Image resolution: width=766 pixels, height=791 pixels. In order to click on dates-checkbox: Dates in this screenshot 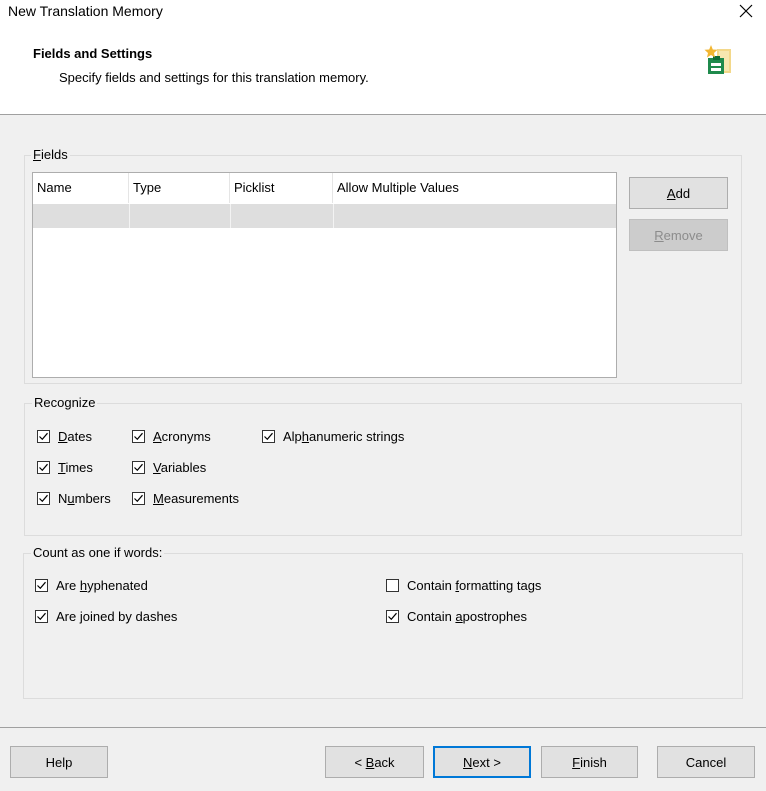, I will do `click(64, 436)`.